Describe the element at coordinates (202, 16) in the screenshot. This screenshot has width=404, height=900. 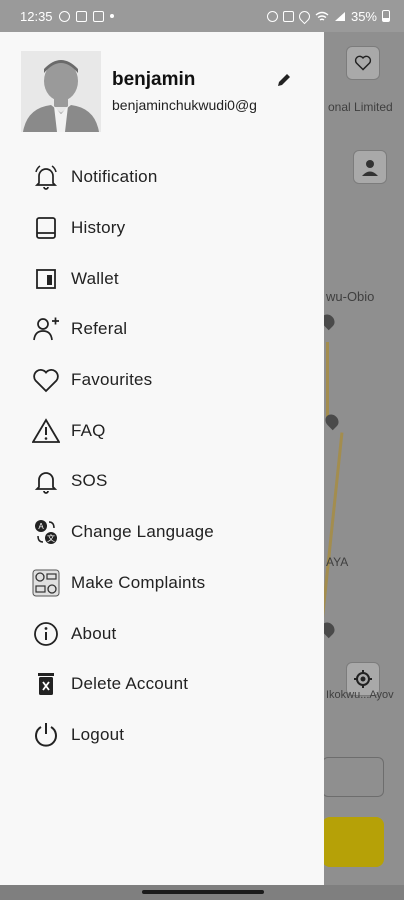
I see `status-bar: 12:35 35%` at that location.